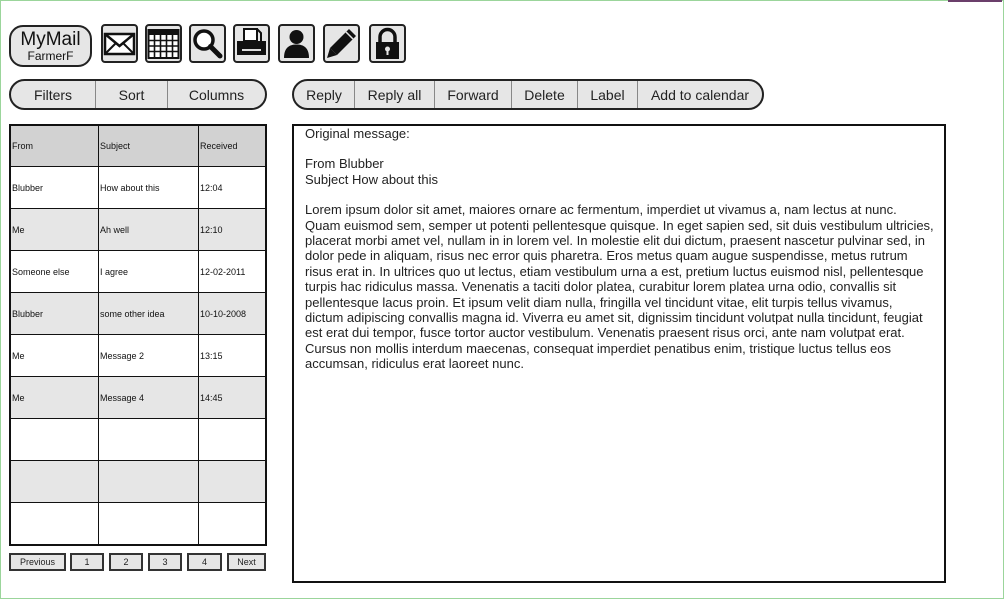 The image size is (1004, 599). I want to click on calendar-button, so click(163, 43).